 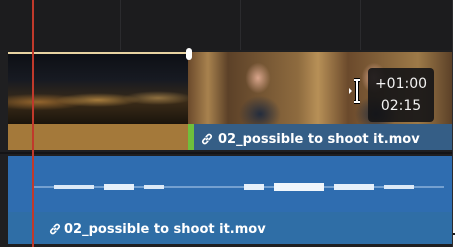 What do you see at coordinates (401, 95) in the screenshot?
I see `trim-tooltip: +01:00 02:15` at bounding box center [401, 95].